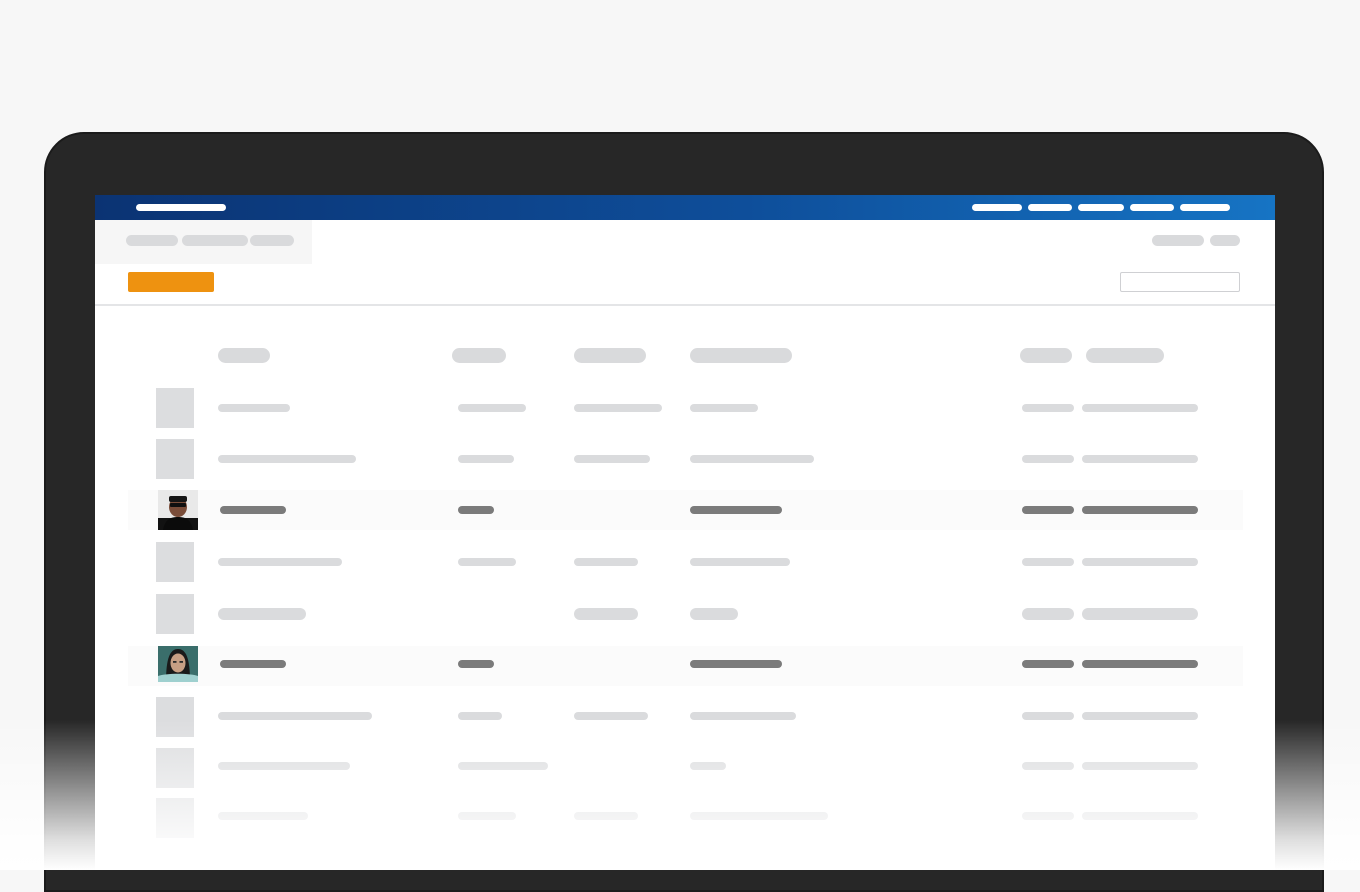  What do you see at coordinates (685, 242) in the screenshot?
I see `secondary-bar` at bounding box center [685, 242].